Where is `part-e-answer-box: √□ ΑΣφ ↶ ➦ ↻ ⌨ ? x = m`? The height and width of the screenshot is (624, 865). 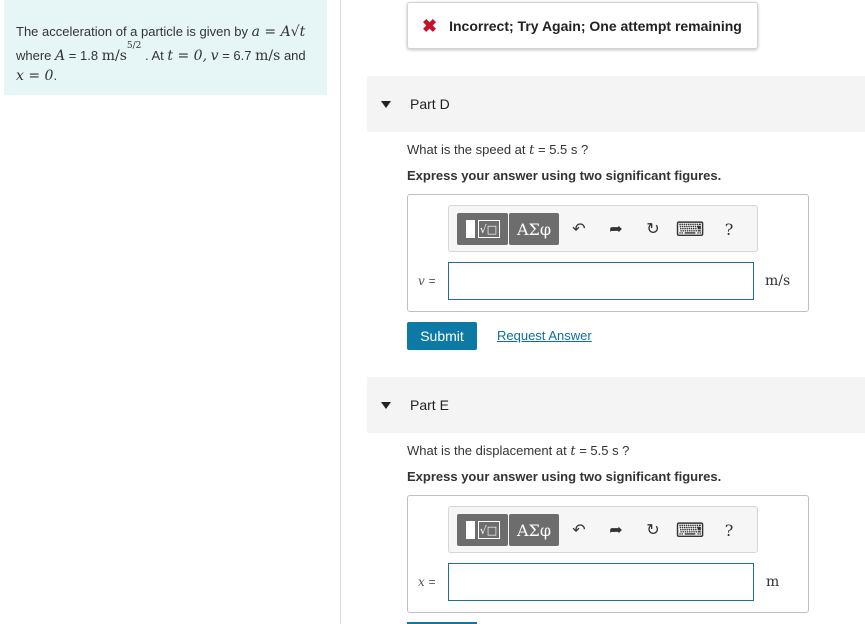
part-e-answer-box: √□ ΑΣφ ↶ ➦ ↻ ⌨ ? x = m is located at coordinates (608, 554).